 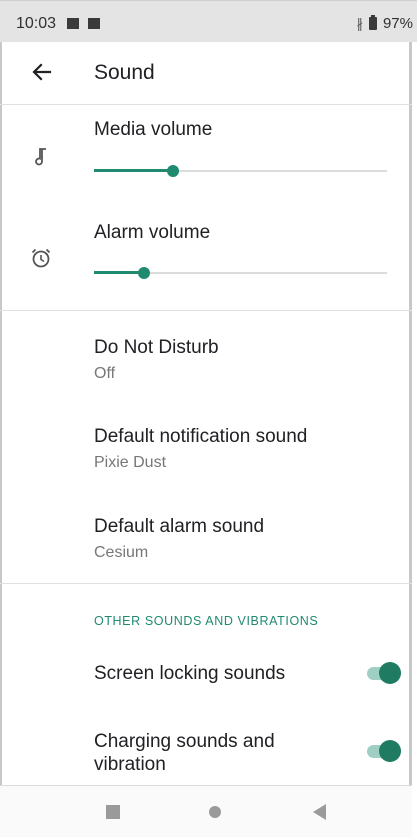 What do you see at coordinates (41, 258) in the screenshot?
I see `alarm-clock-icon` at bounding box center [41, 258].